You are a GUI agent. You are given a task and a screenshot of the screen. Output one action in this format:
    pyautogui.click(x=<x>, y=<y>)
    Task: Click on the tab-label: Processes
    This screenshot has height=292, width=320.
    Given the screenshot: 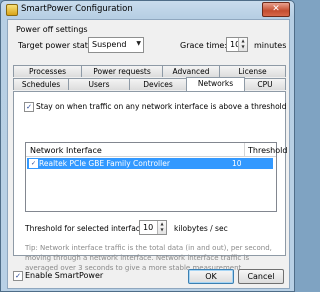 What is the action you would take?
    pyautogui.click(x=47, y=71)
    